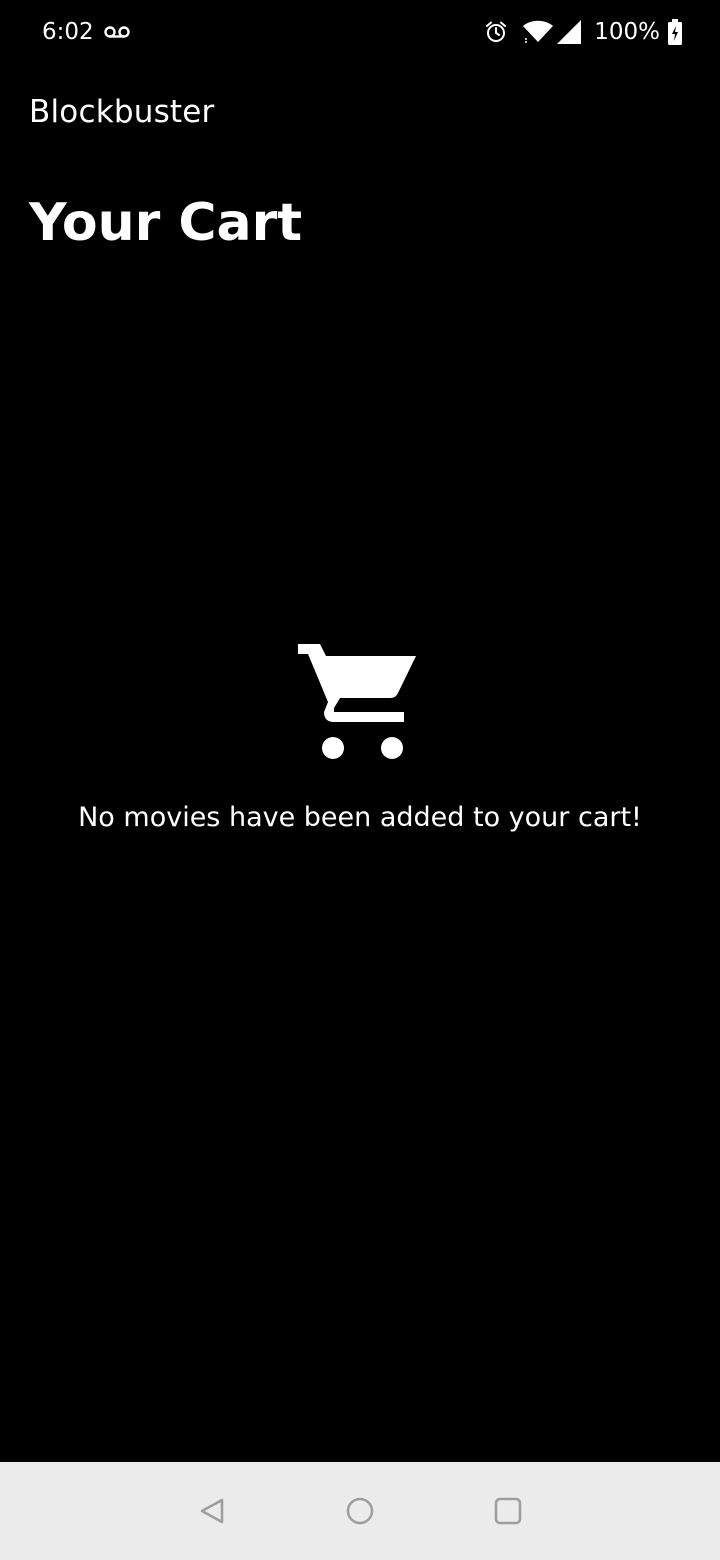  Describe the element at coordinates (166, 223) in the screenshot. I see `page-title: Your Cart` at that location.